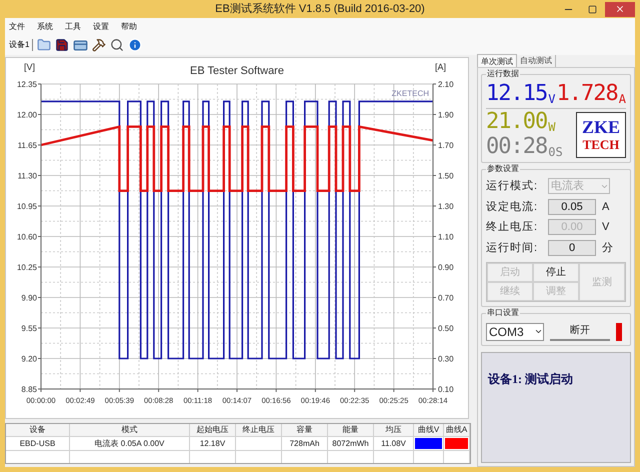  What do you see at coordinates (17, 26) in the screenshot?
I see `menu-item: 文件` at bounding box center [17, 26].